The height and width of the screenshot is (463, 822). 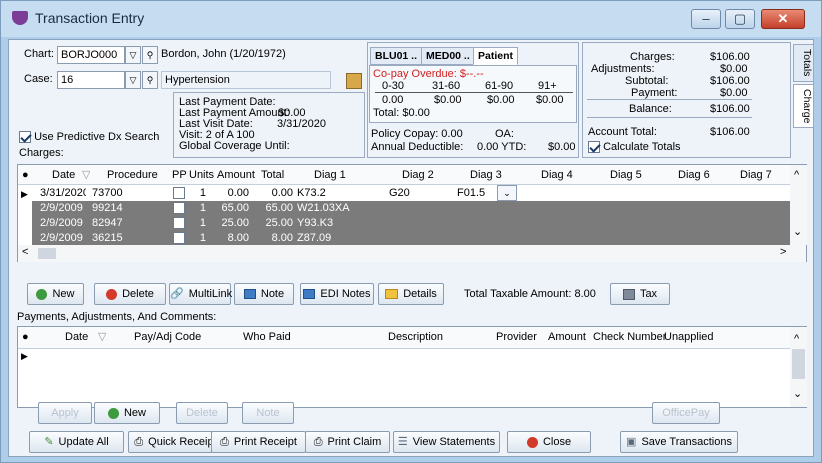 What do you see at coordinates (275, 193) in the screenshot?
I see `cell-total: 0.00` at bounding box center [275, 193].